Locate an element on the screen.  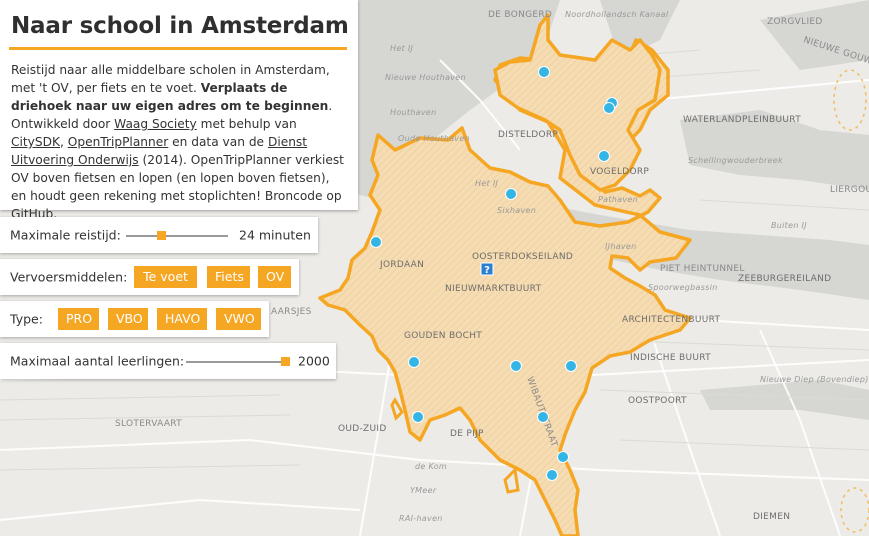
link-citysdk: CitySDK is located at coordinates (35, 142).